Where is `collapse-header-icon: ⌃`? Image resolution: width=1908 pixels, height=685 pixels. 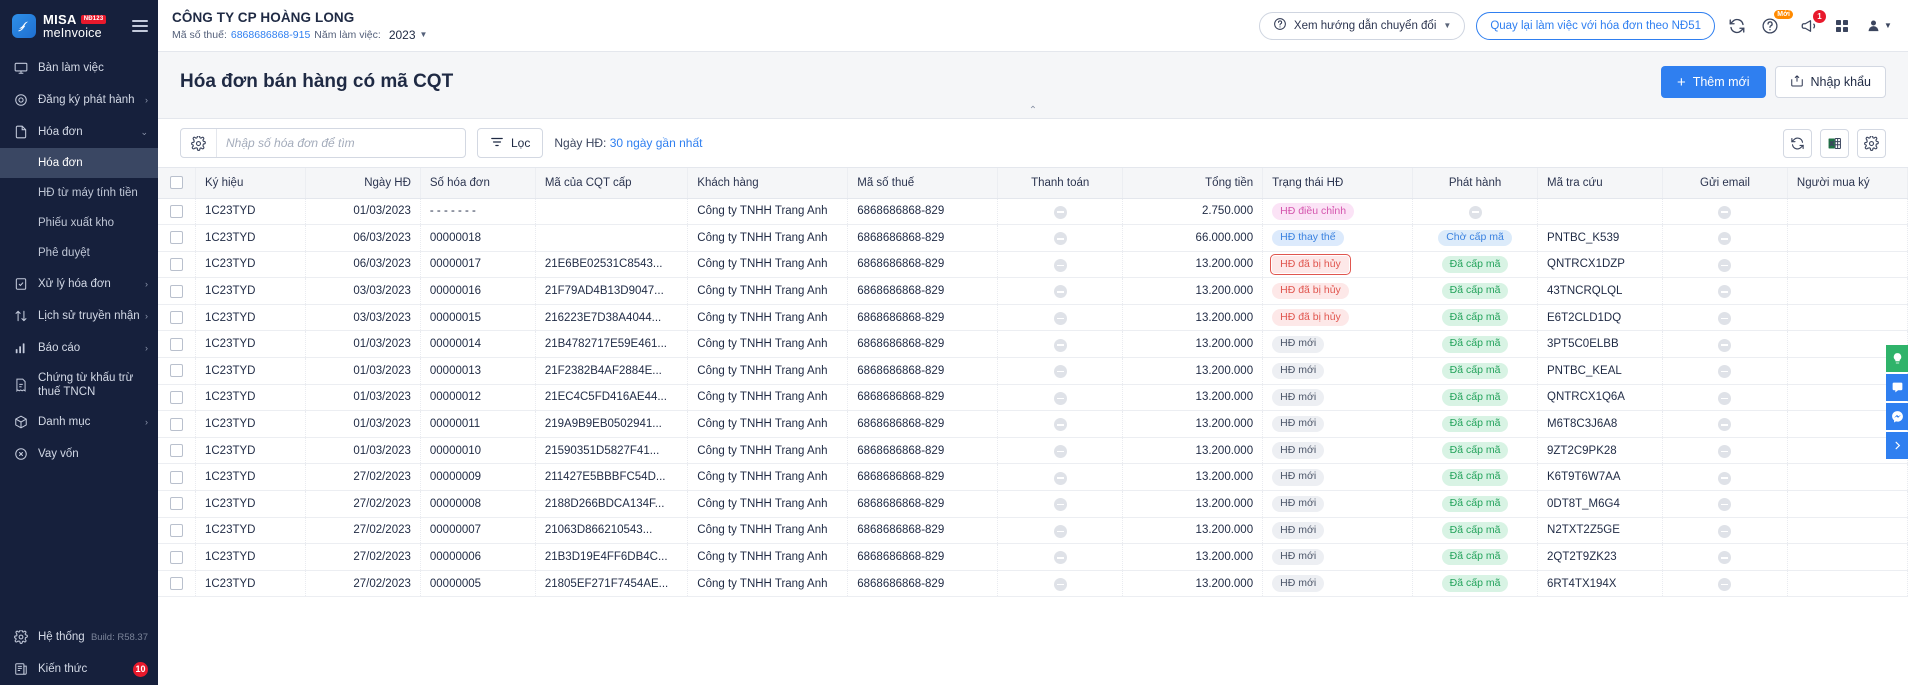 collapse-header-icon: ⌃ is located at coordinates (1033, 110).